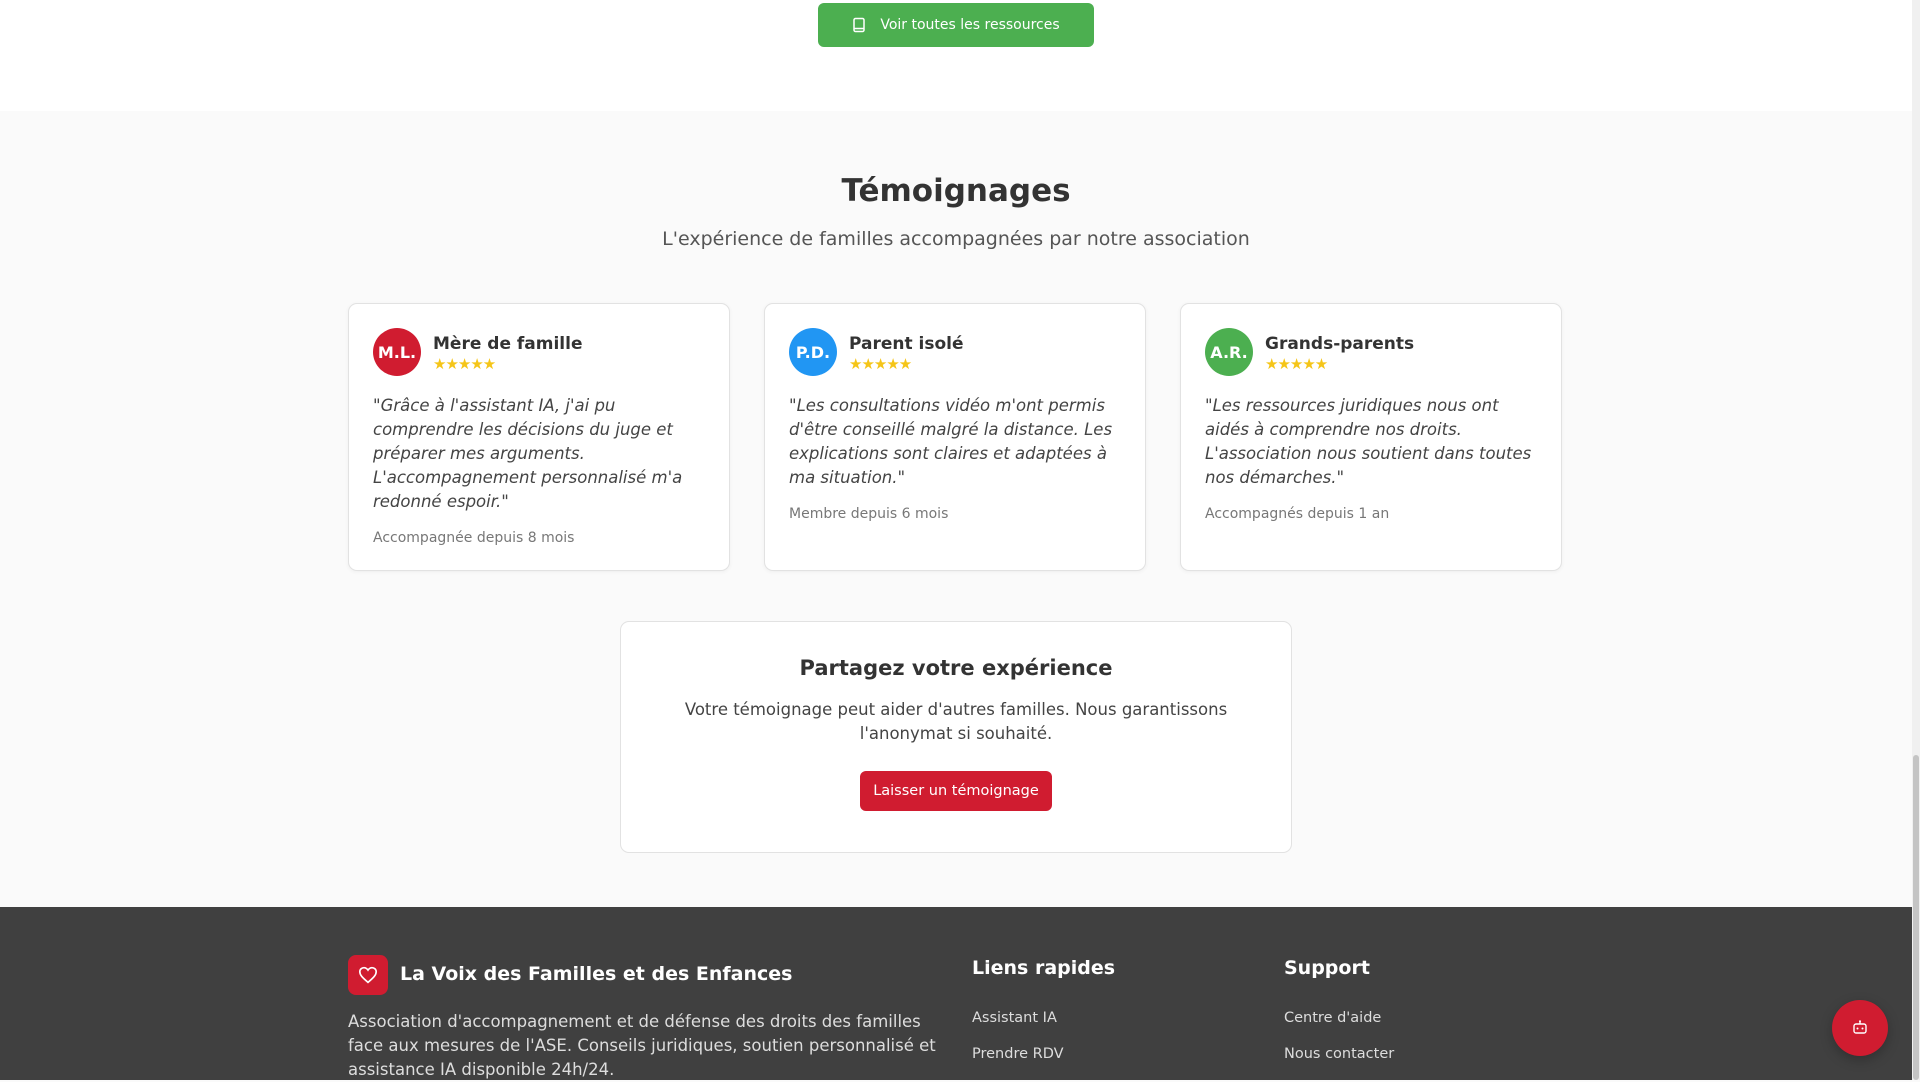  What do you see at coordinates (1229, 352) in the screenshot?
I see `avatar: A.R.` at bounding box center [1229, 352].